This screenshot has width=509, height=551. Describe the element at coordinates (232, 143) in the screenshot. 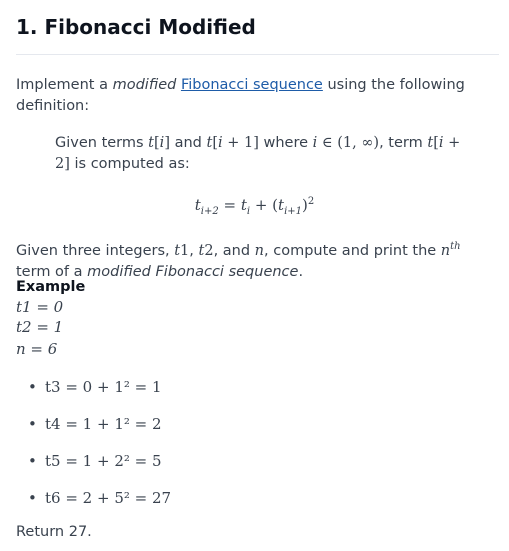

I see `math-ti1: t[i + 1]` at that location.